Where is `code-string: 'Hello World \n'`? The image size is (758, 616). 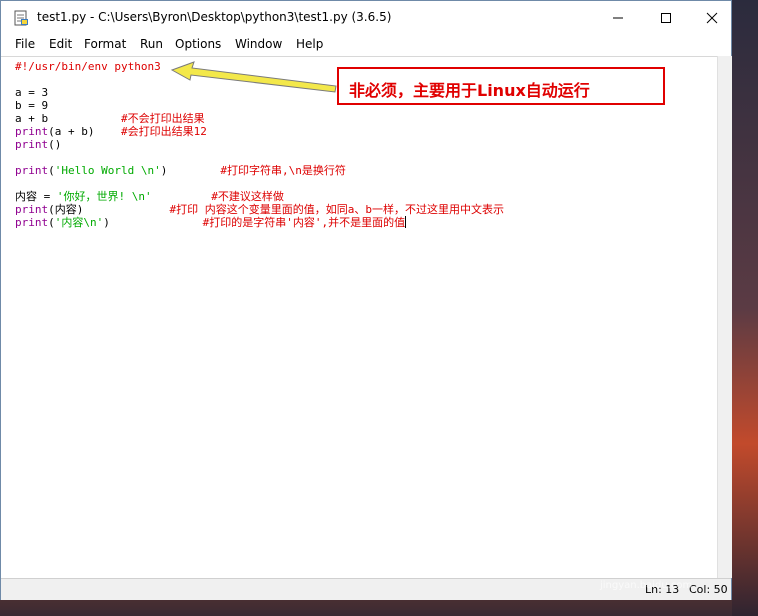 code-string: 'Hello World \n' is located at coordinates (107, 170).